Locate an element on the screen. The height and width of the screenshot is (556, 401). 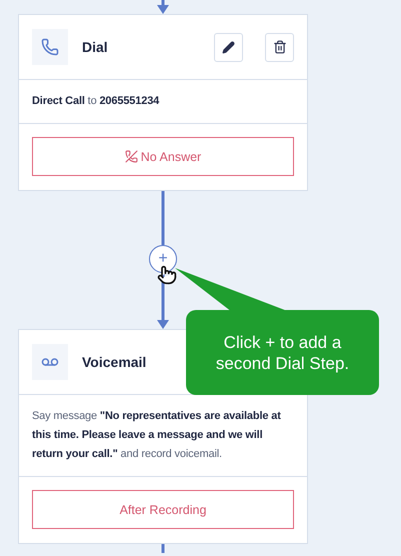
step-title: Voicemail is located at coordinates (114, 362).